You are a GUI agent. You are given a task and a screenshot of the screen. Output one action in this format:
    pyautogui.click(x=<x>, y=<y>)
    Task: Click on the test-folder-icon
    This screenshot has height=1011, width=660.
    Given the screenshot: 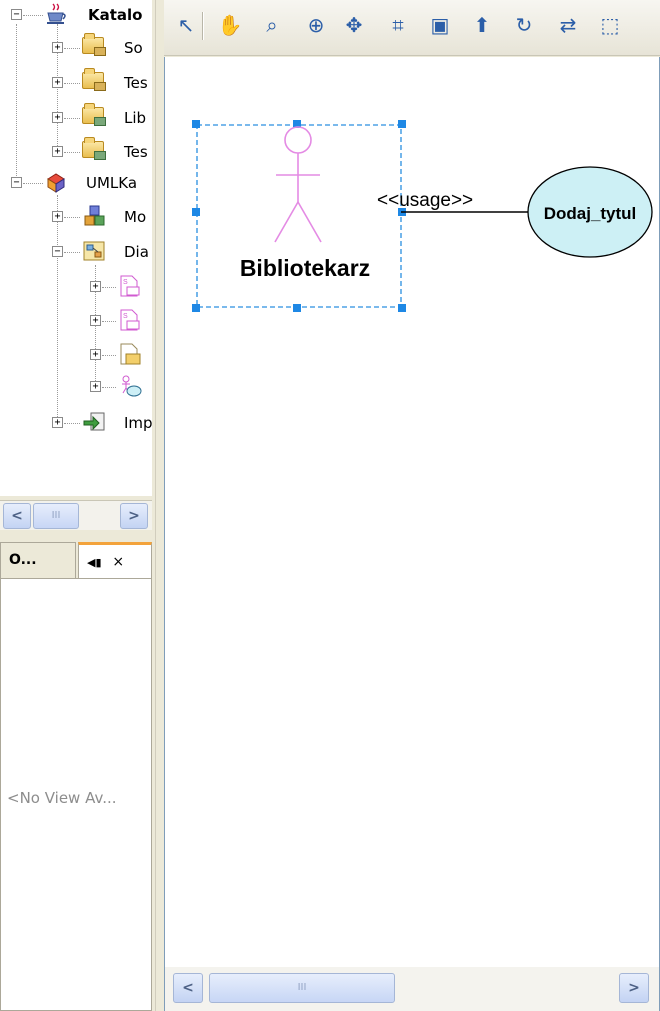 What is the action you would take?
    pyautogui.click(x=94, y=79)
    